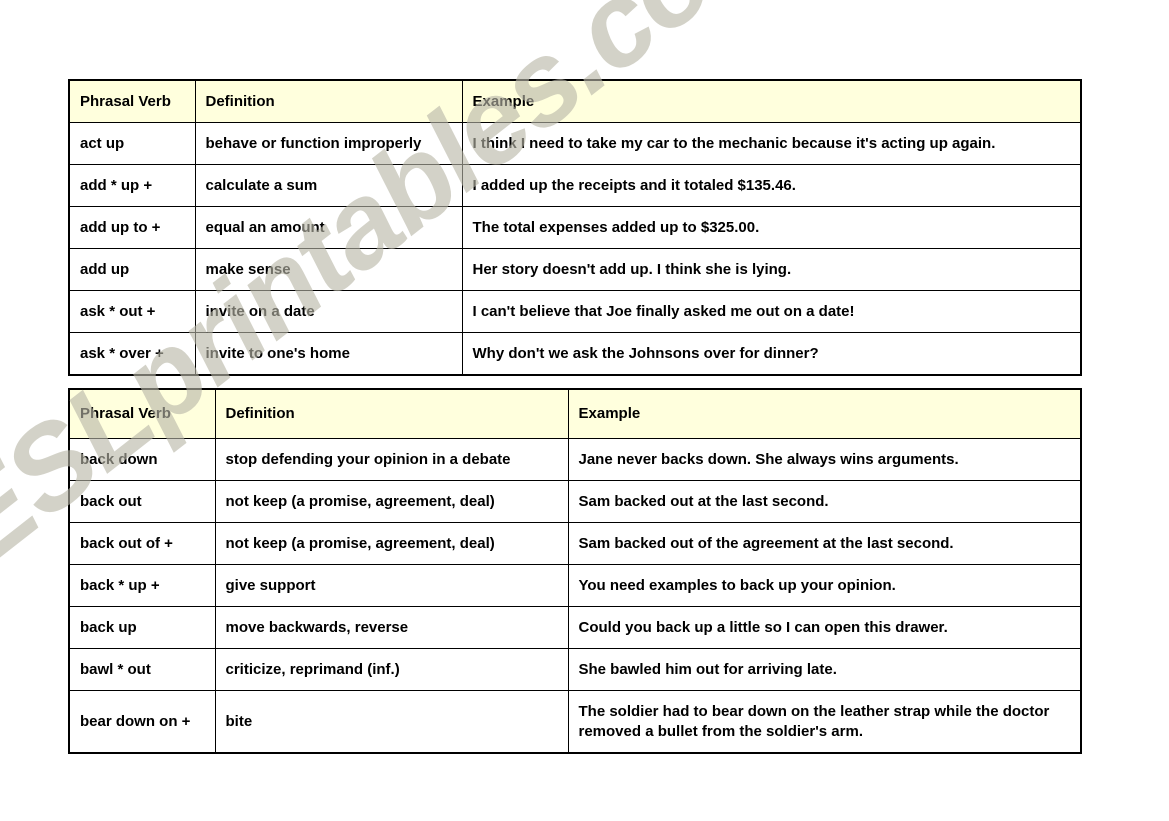 The height and width of the screenshot is (821, 1169). I want to click on cell-phrasal-verb: back out of +, so click(142, 543).